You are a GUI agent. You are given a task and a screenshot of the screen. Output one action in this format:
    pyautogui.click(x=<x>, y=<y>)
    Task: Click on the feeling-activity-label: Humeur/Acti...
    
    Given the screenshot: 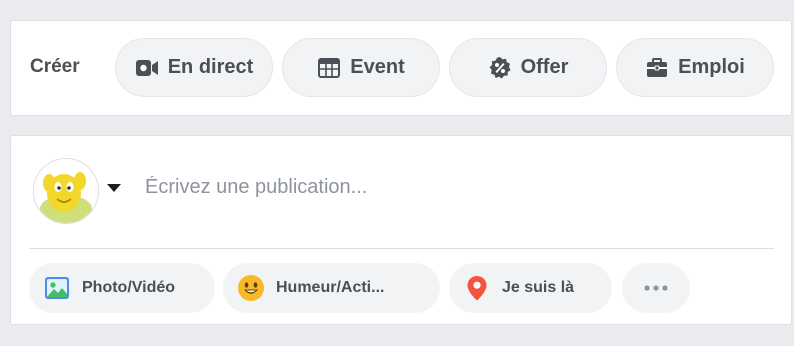 What is the action you would take?
    pyautogui.click(x=330, y=287)
    